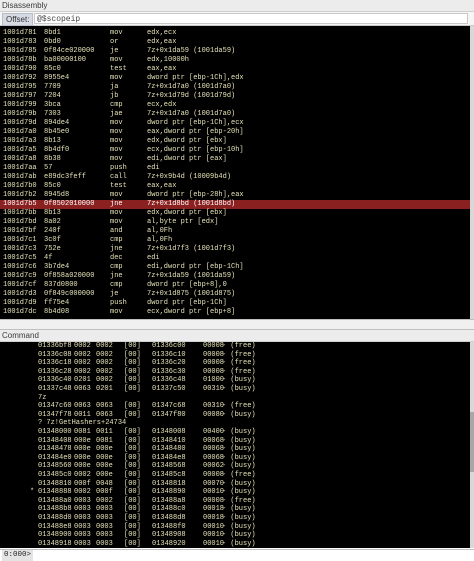  I want to click on instruction-addr: 1001d78b, so click(20, 60).